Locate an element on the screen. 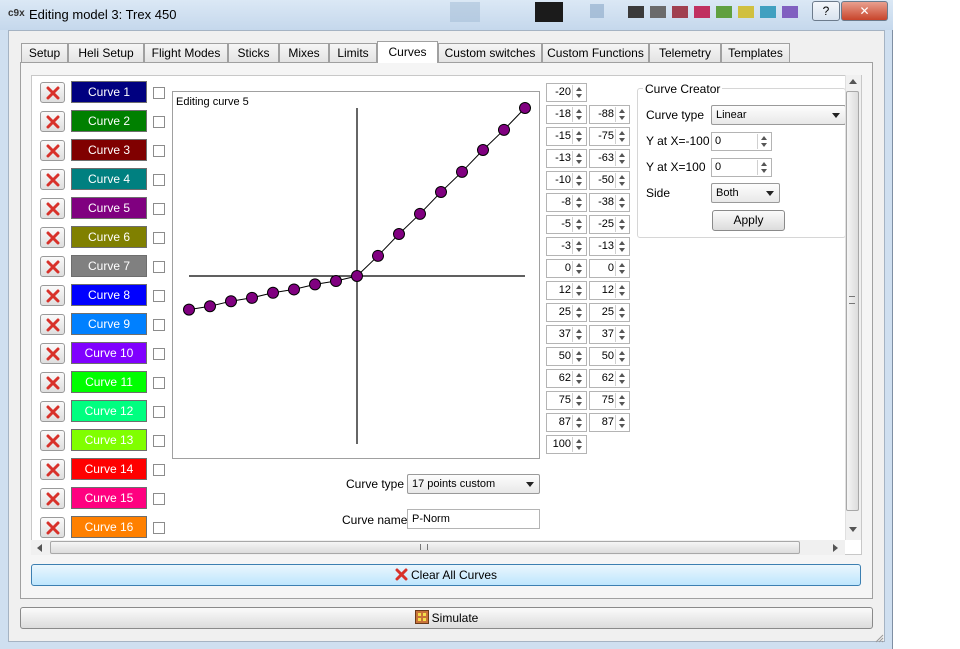 The image size is (960, 649). curve-select-button: Curve 1 is located at coordinates (109, 92).